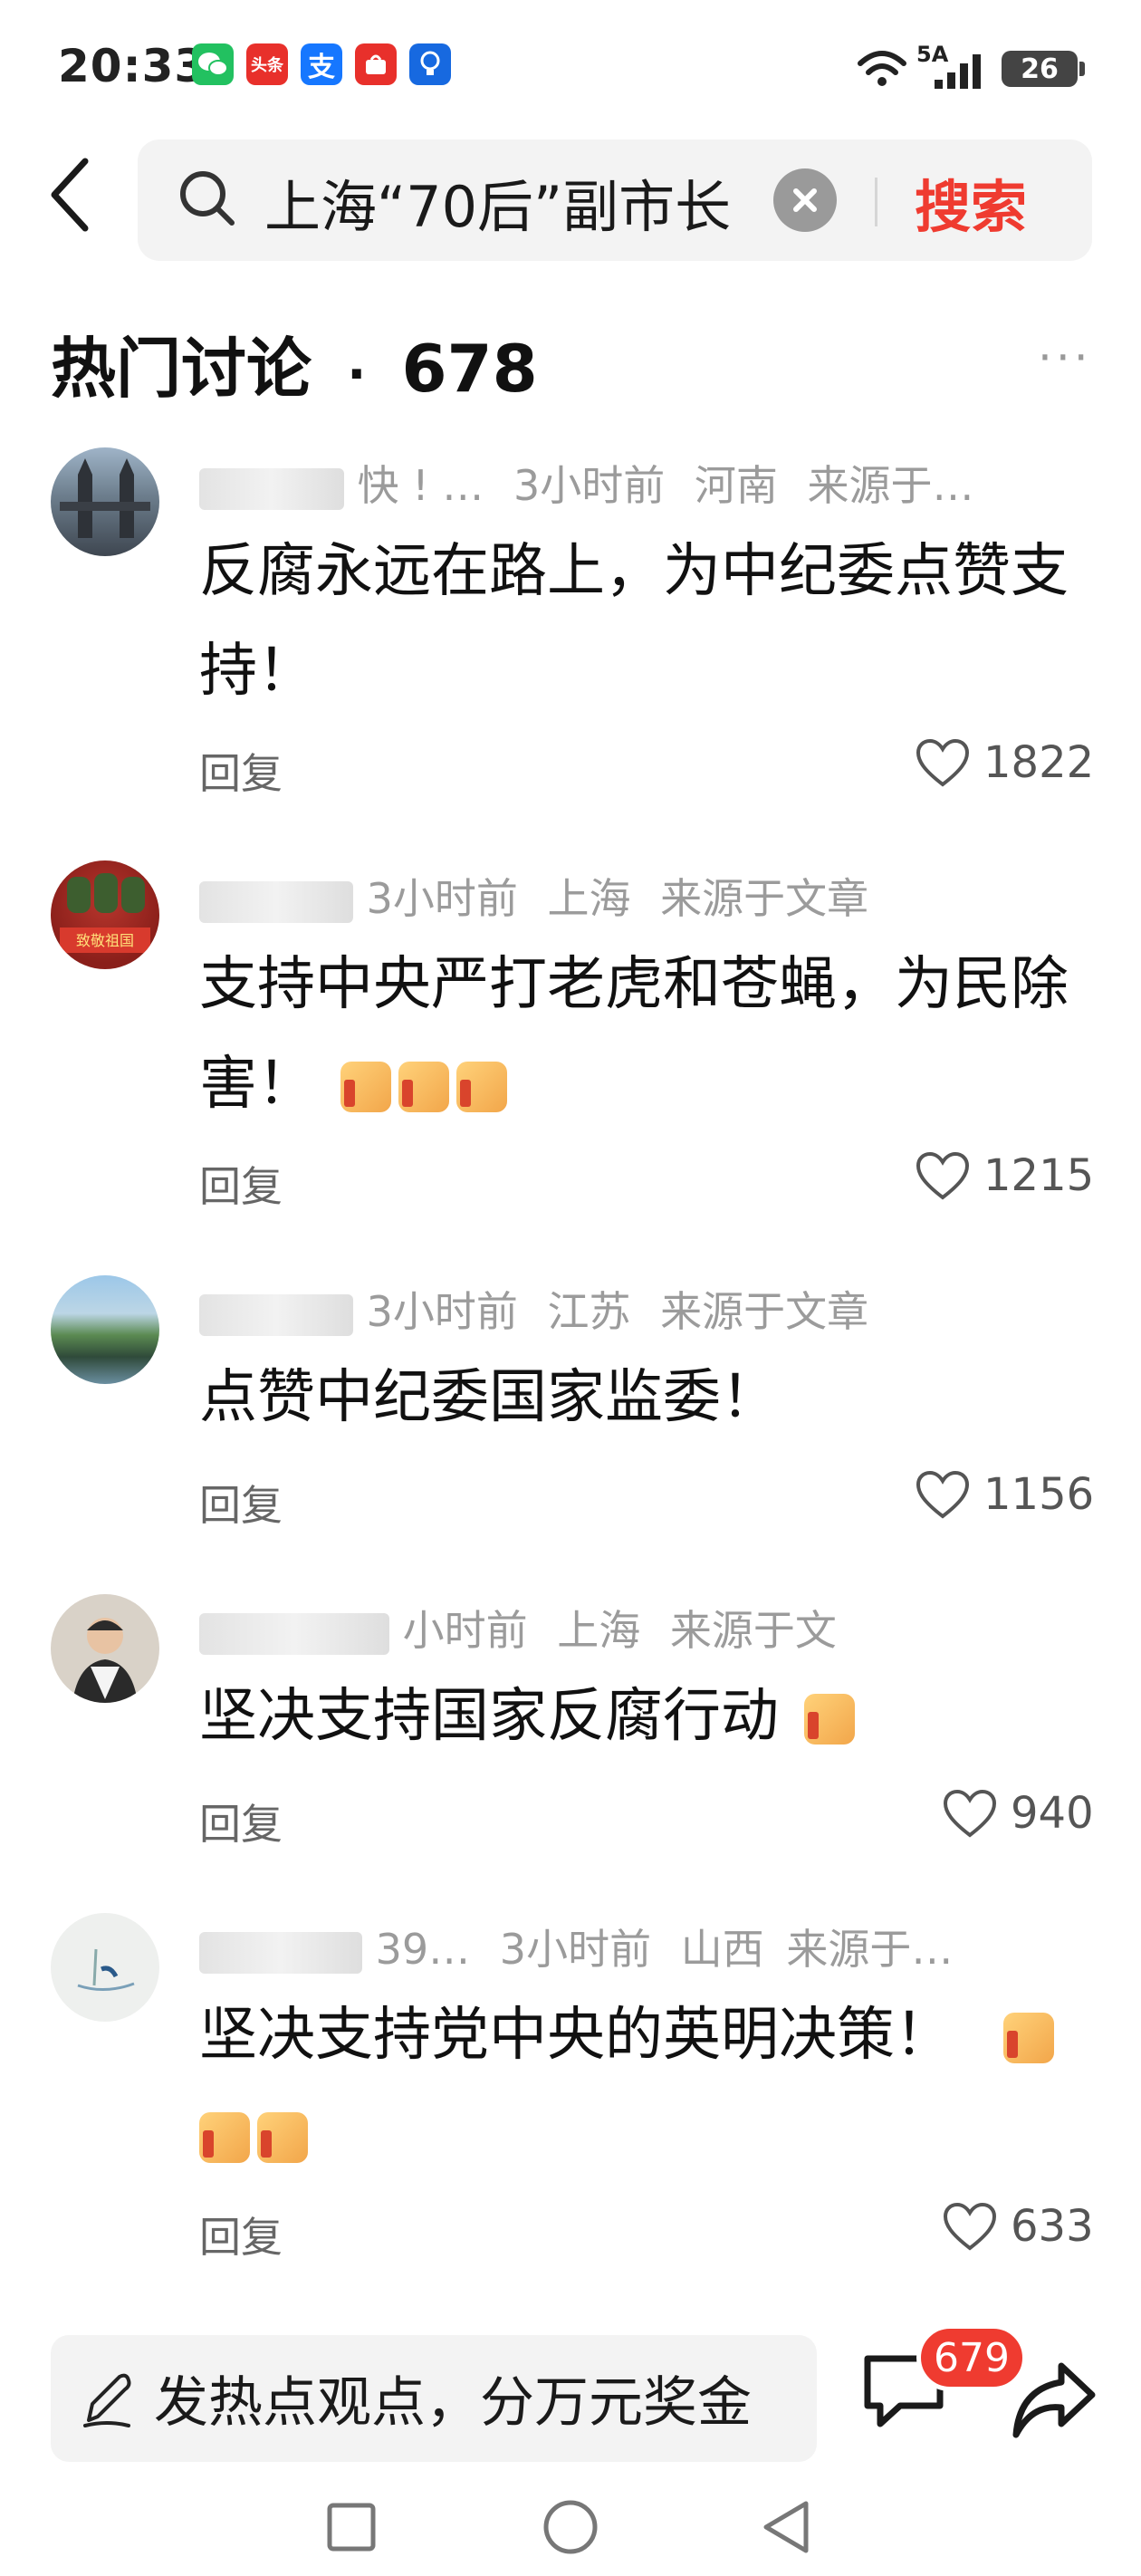  I want to click on comment-location: 山西, so click(722, 1949).